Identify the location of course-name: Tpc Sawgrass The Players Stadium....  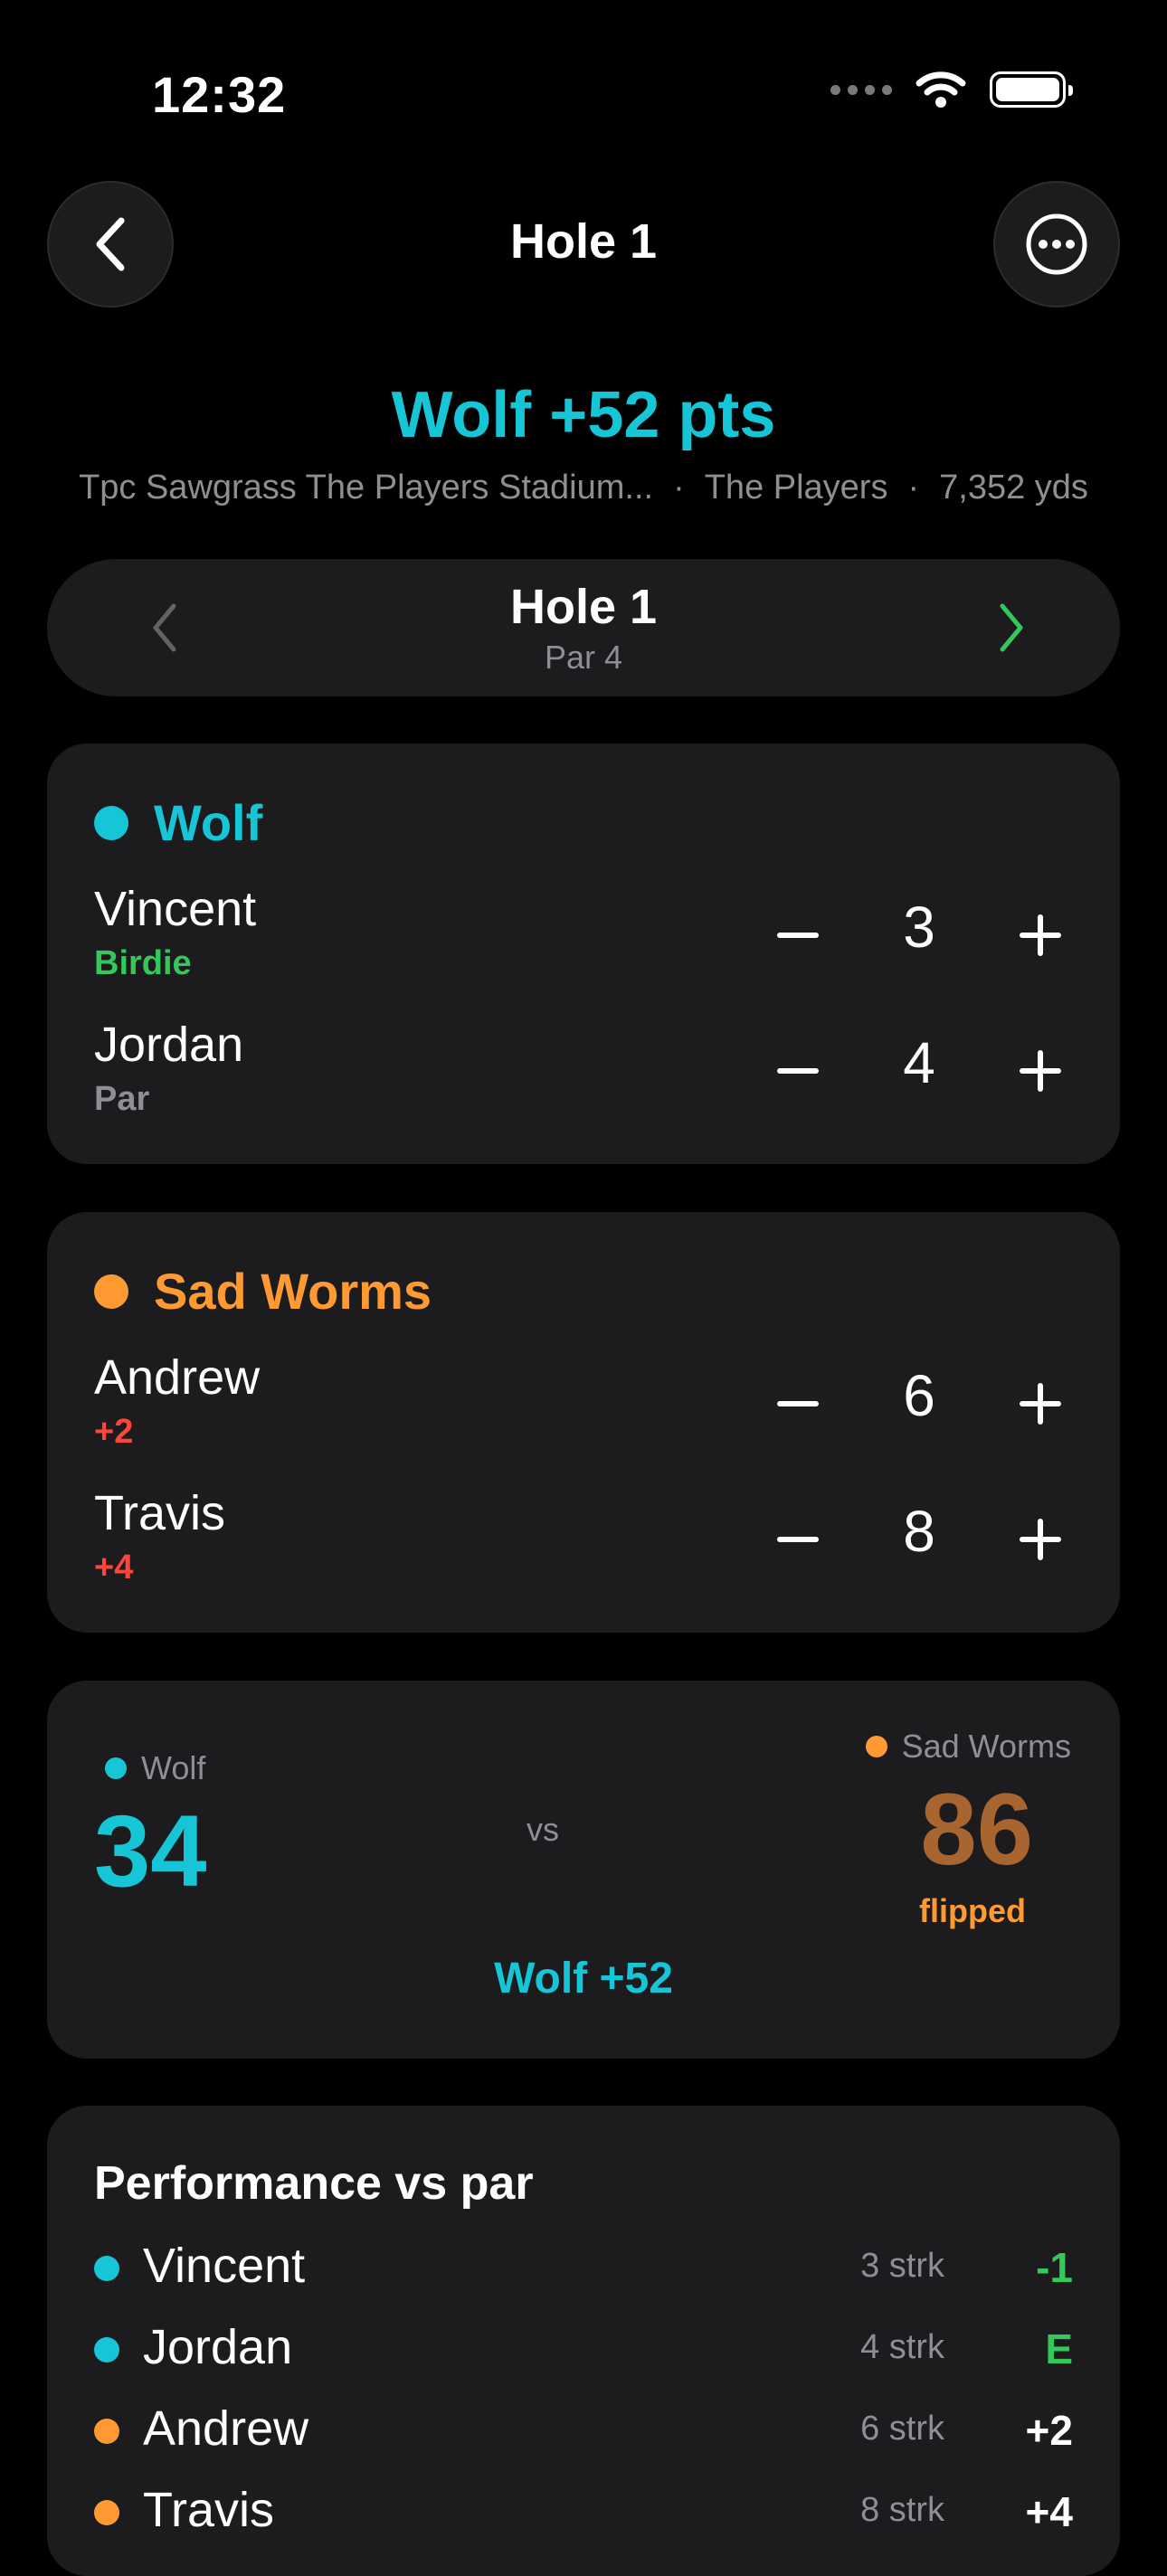
(366, 488).